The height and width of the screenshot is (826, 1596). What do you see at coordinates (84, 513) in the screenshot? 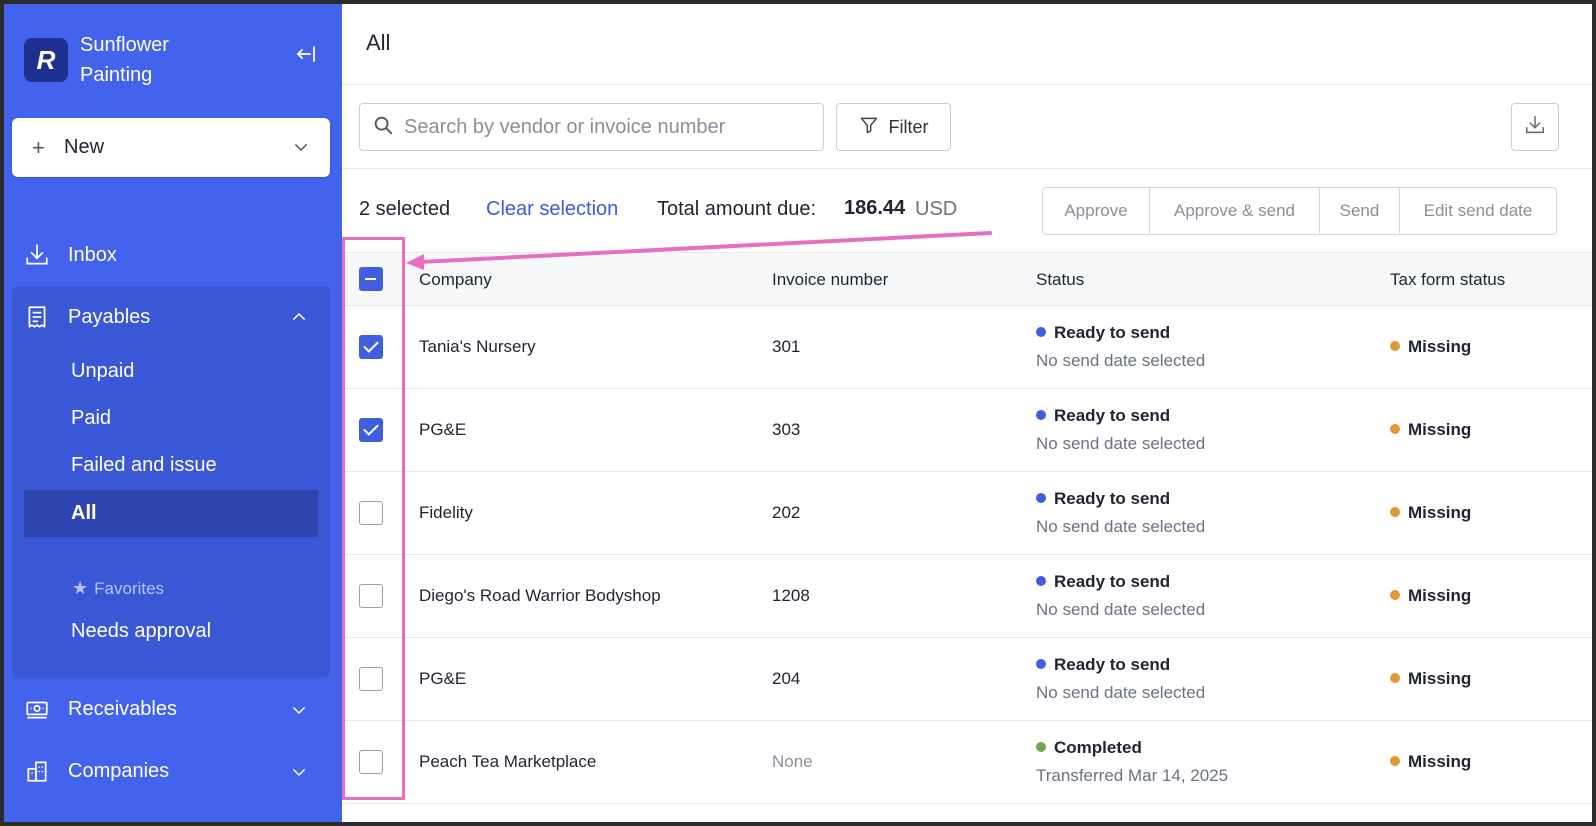
I see `sidebar-subitem-all: All` at bounding box center [84, 513].